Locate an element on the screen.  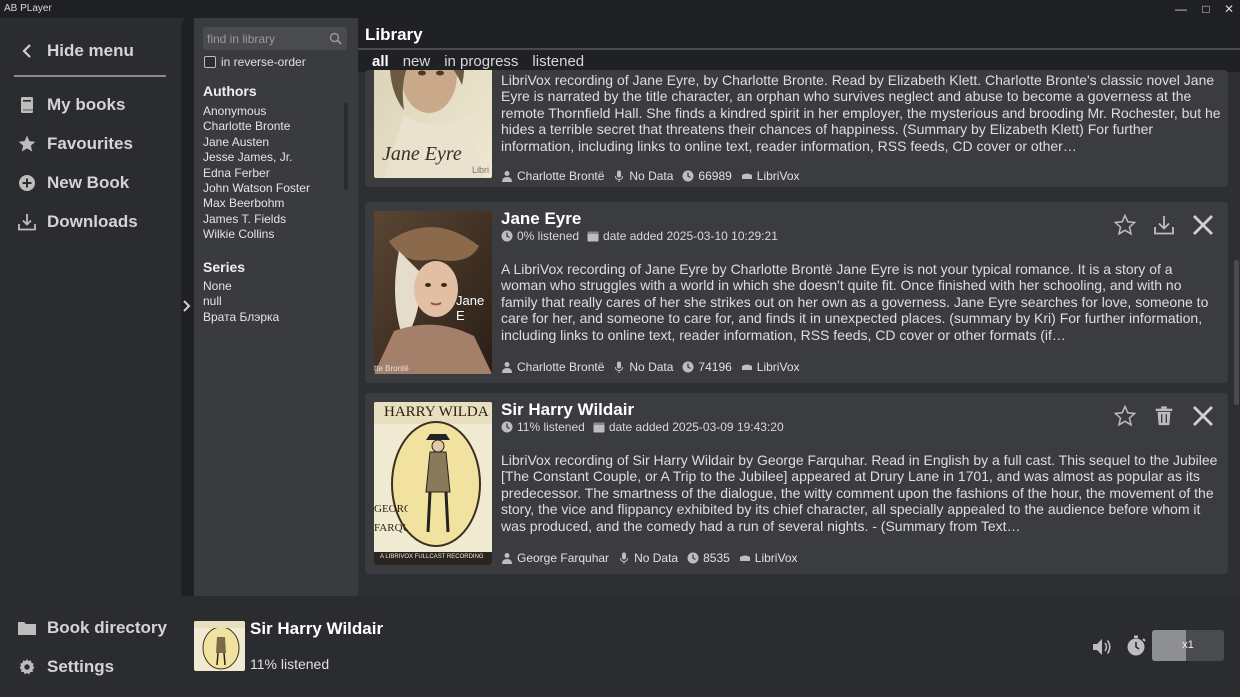
delete-button is located at coordinates (1164, 416).